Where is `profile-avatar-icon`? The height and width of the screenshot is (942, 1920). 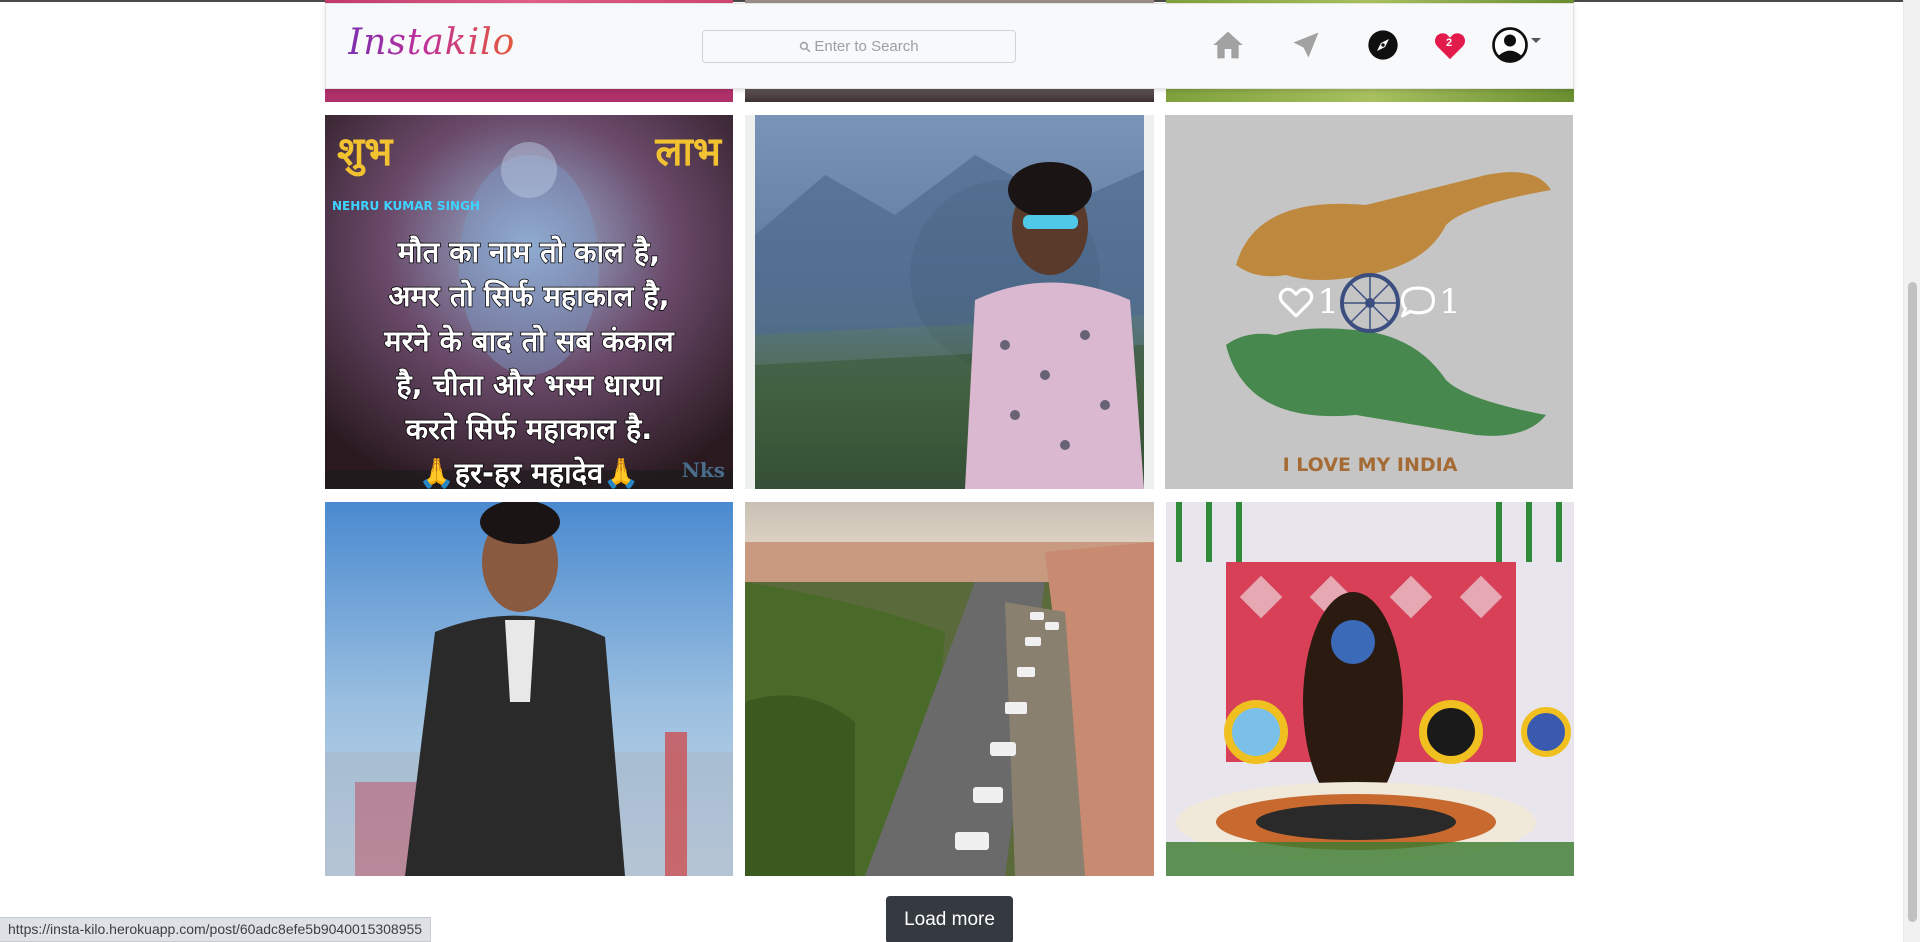 profile-avatar-icon is located at coordinates (1517, 45).